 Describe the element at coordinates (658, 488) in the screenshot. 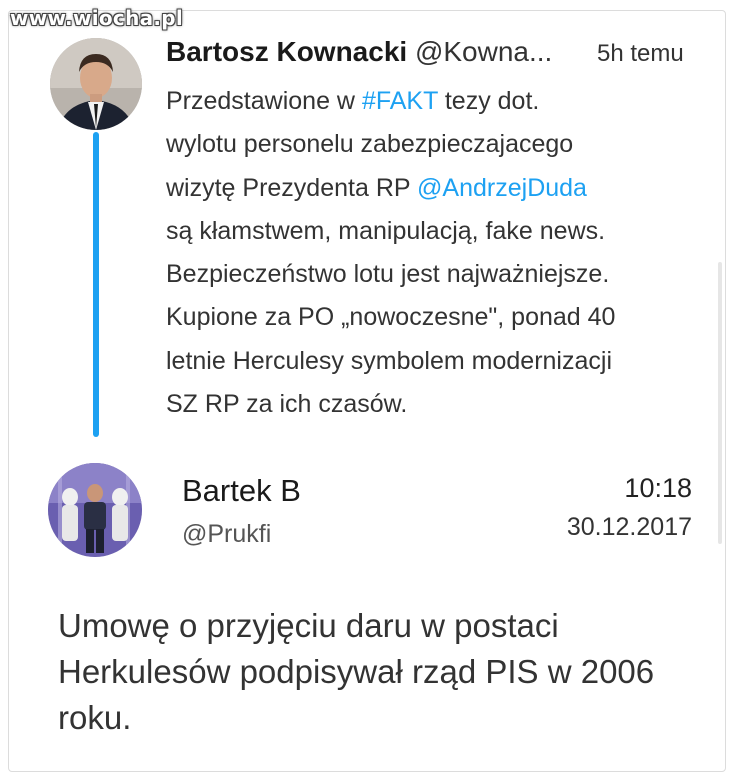

I see `tweet2-time: 10:18` at that location.